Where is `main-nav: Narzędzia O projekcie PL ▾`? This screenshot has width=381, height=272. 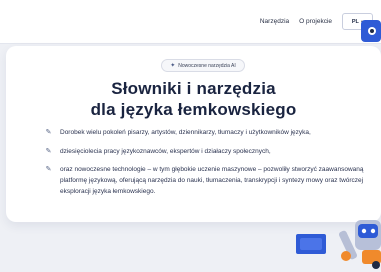 main-nav: Narzędzia O projekcie PL ▾ is located at coordinates (316, 21).